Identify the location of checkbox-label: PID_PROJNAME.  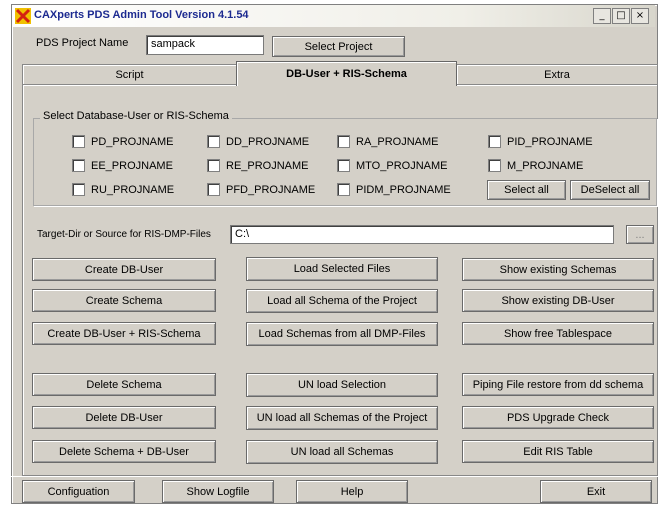
(550, 141).